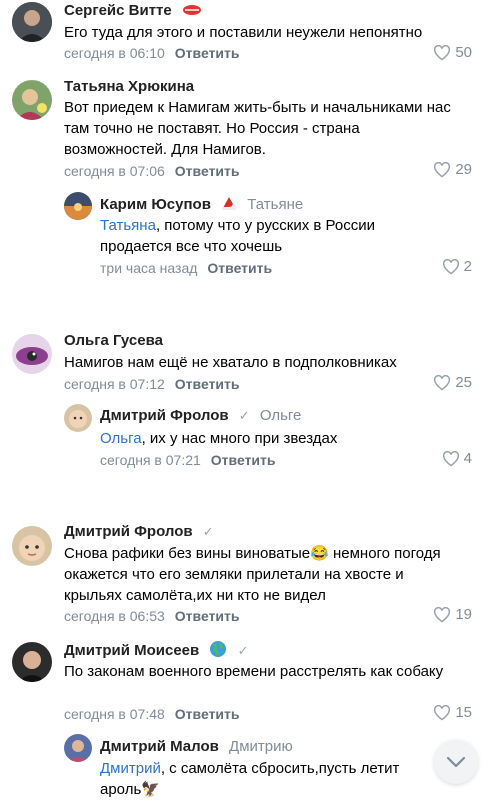 The height and width of the screenshot is (800, 486). What do you see at coordinates (149, 268) in the screenshot?
I see `comment-time: три часа назад` at bounding box center [149, 268].